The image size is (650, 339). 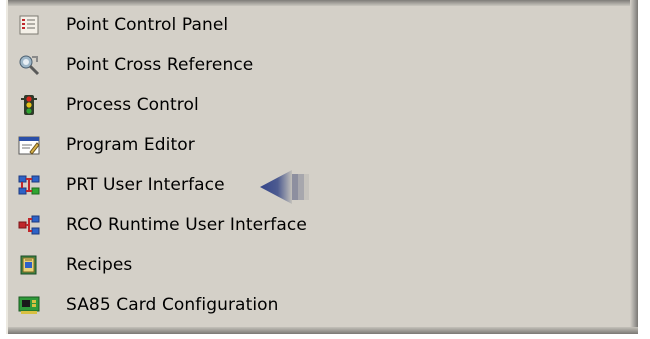 What do you see at coordinates (29, 105) in the screenshot?
I see `process-control-icon` at bounding box center [29, 105].